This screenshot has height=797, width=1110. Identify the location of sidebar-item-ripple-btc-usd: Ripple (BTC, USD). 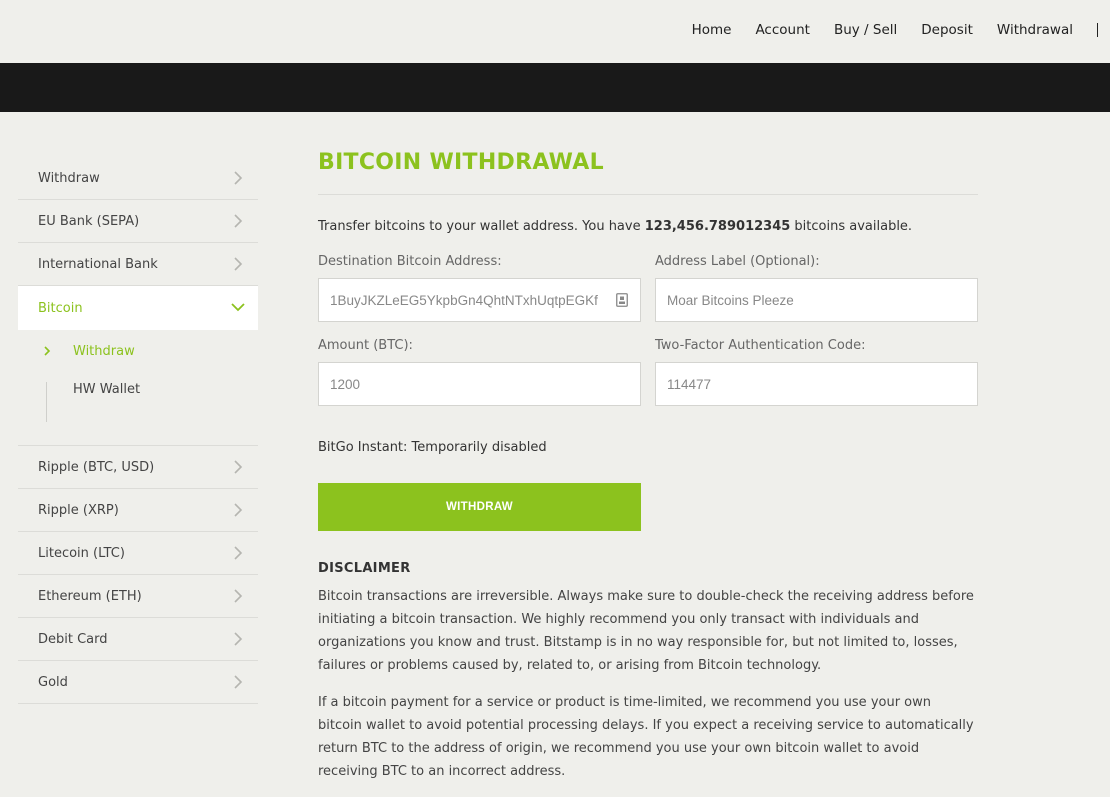
(138, 467).